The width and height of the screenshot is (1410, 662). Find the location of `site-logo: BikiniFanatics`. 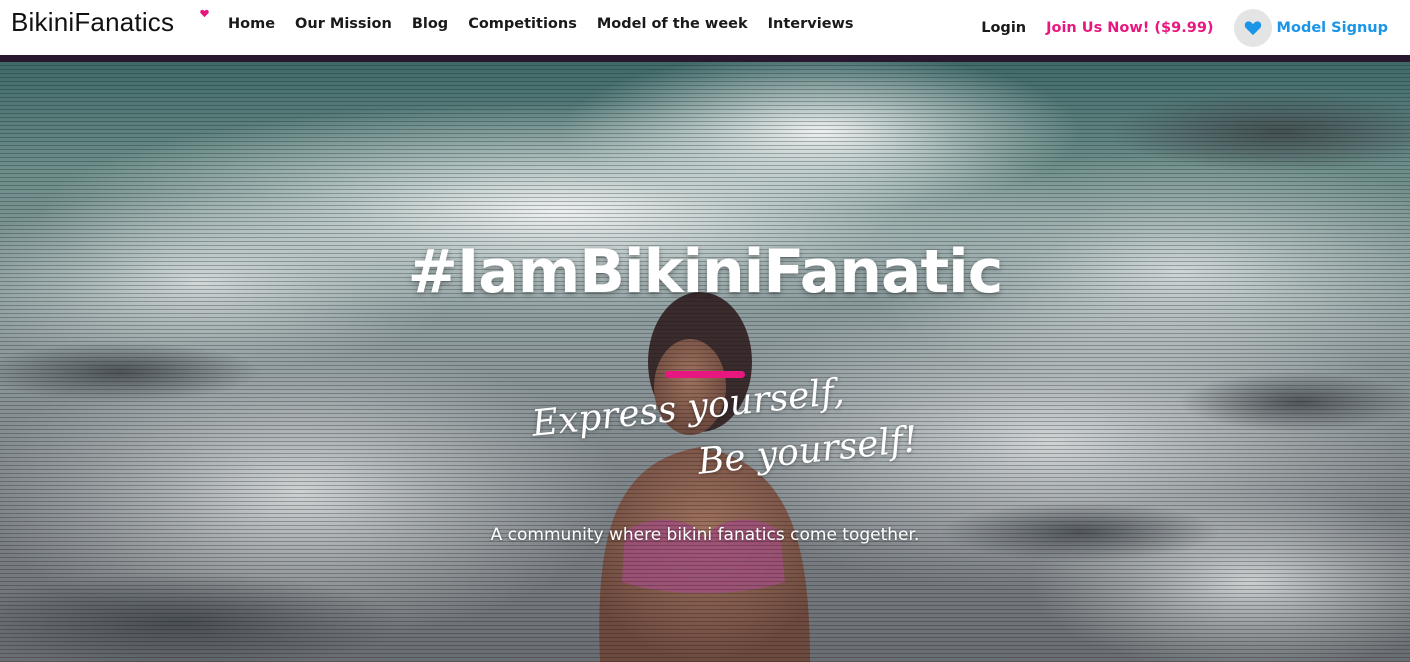

site-logo: BikiniFanatics is located at coordinates (92, 22).